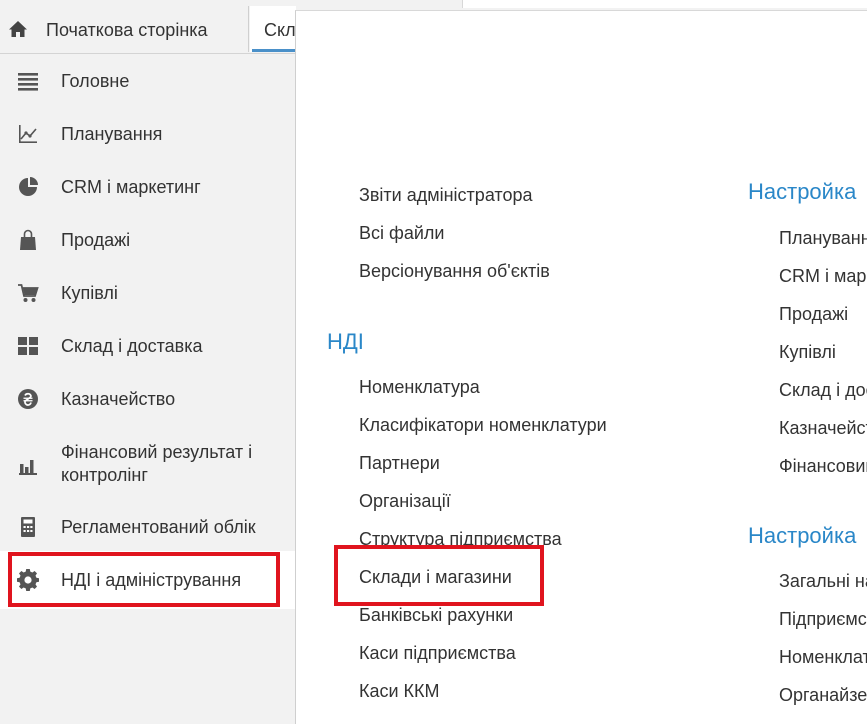  Describe the element at coordinates (28, 187) in the screenshot. I see `pie-chart-icon` at that location.